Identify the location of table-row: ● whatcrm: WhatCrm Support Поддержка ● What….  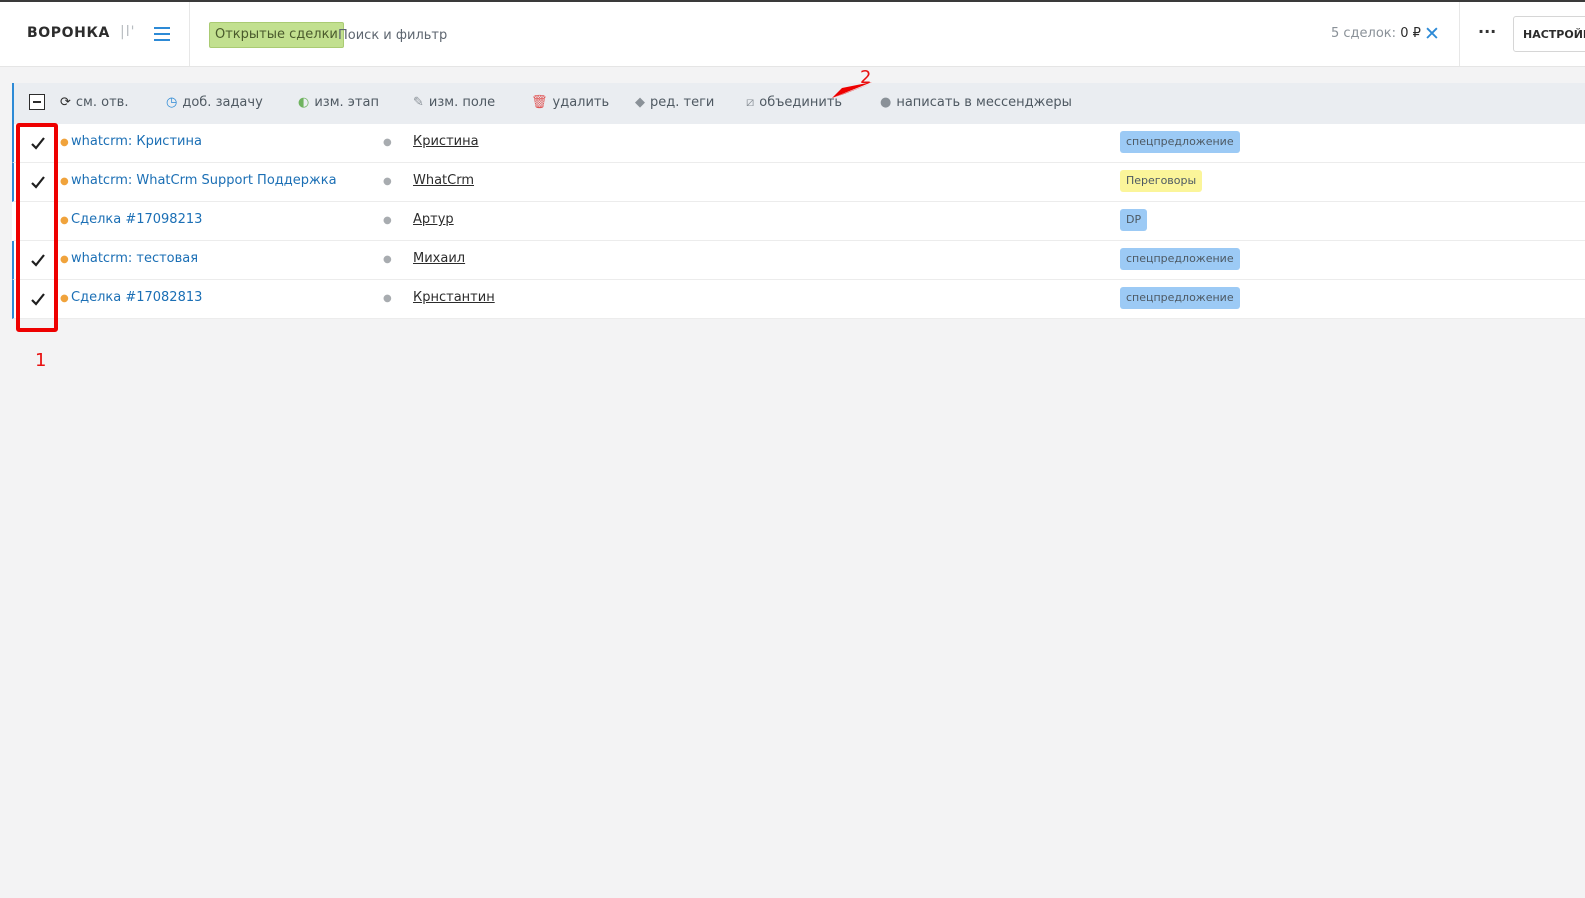
(798, 182).